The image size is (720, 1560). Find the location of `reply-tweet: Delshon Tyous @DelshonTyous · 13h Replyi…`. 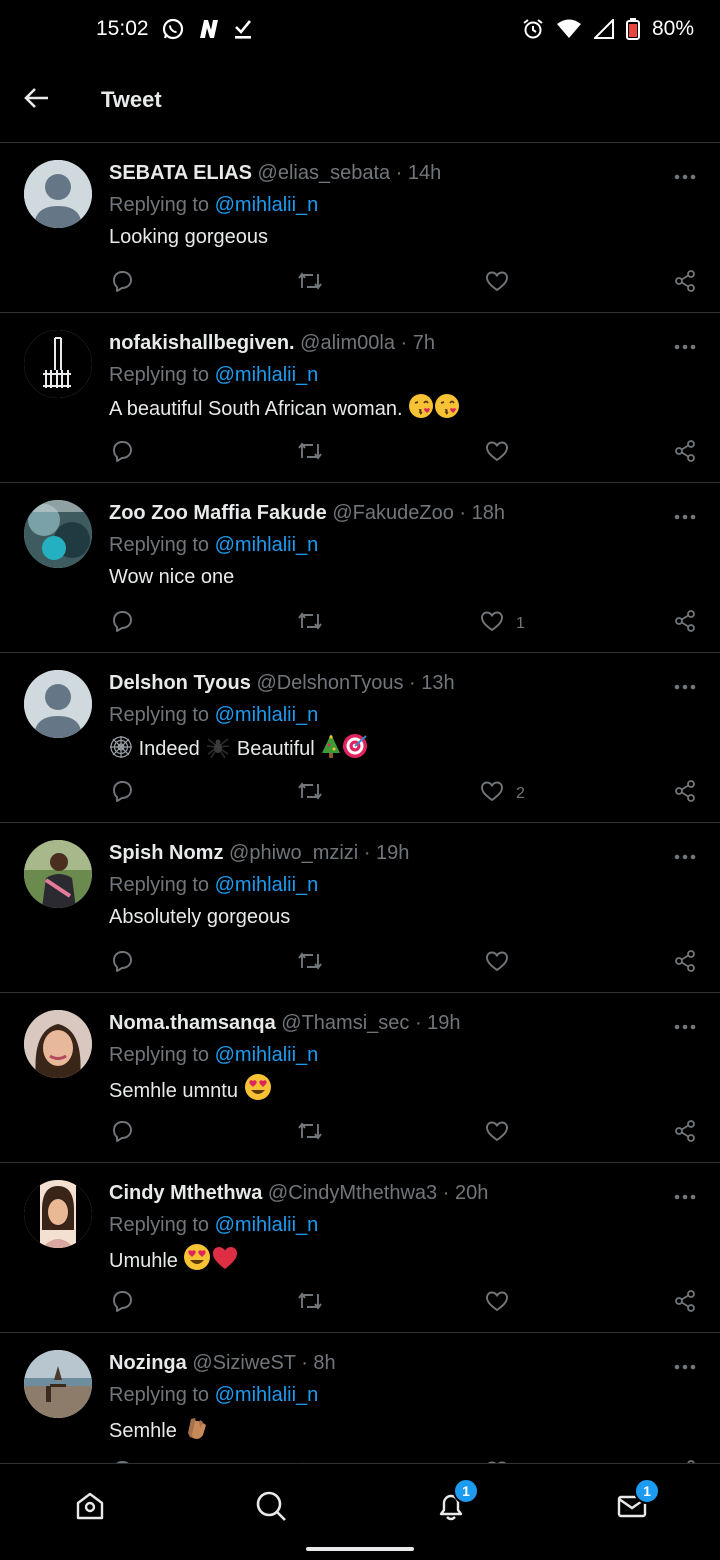

reply-tweet: Delshon Tyous @DelshonTyous · 13h Replyi… is located at coordinates (360, 738).